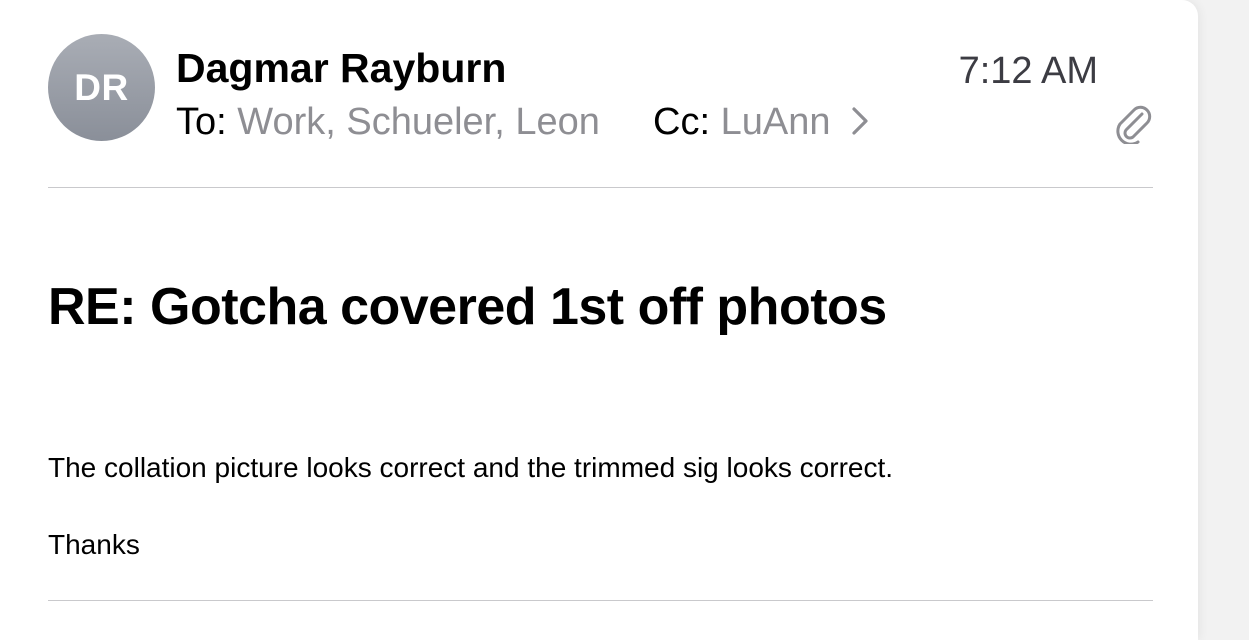  What do you see at coordinates (600, 187) in the screenshot?
I see `header-divider` at bounding box center [600, 187].